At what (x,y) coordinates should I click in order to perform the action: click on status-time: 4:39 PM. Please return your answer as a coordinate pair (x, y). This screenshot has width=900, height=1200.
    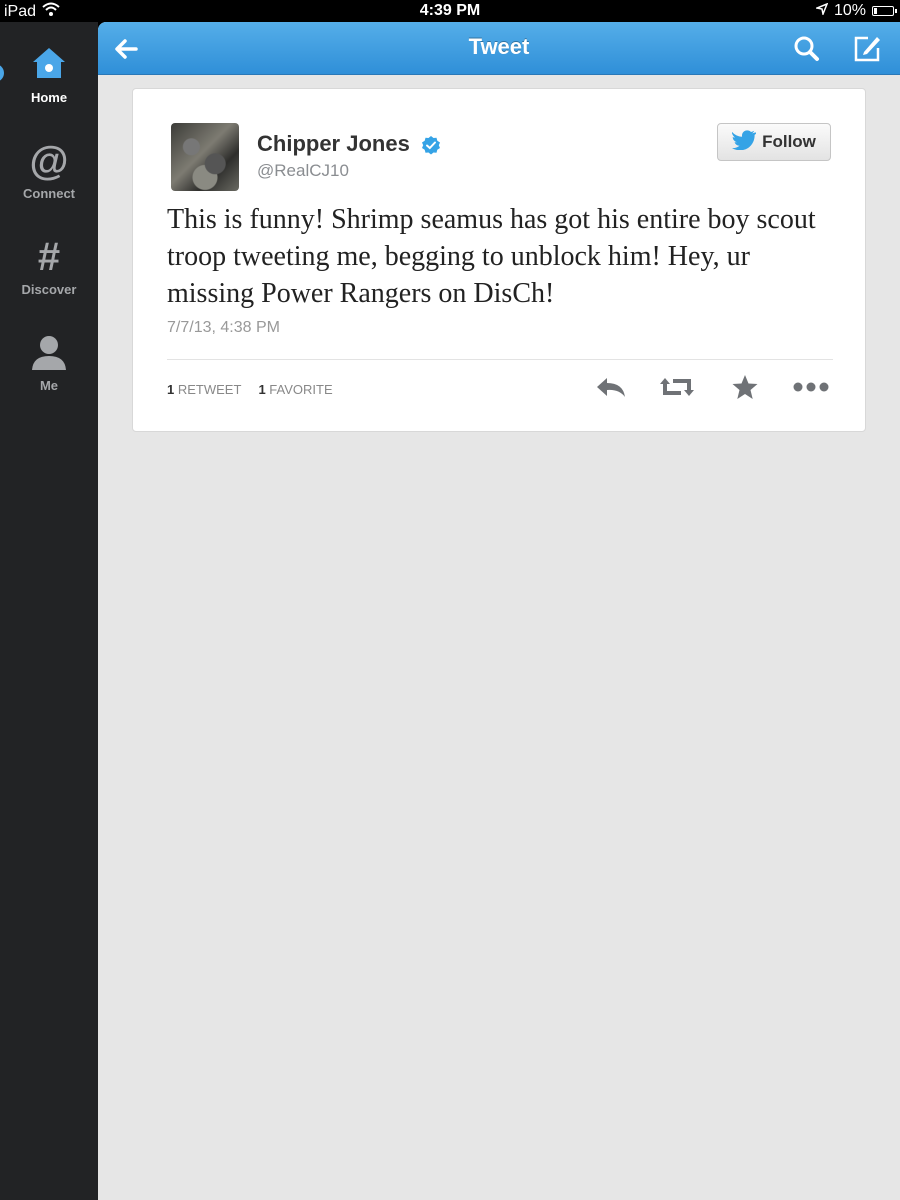
    Looking at the image, I should click on (450, 10).